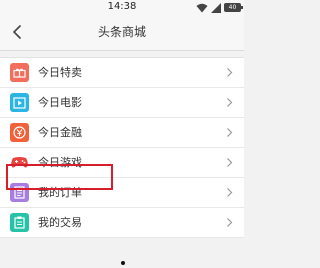 This screenshot has height=268, width=320. What do you see at coordinates (60, 72) in the screenshot?
I see `menu-item-label: 今日特卖` at bounding box center [60, 72].